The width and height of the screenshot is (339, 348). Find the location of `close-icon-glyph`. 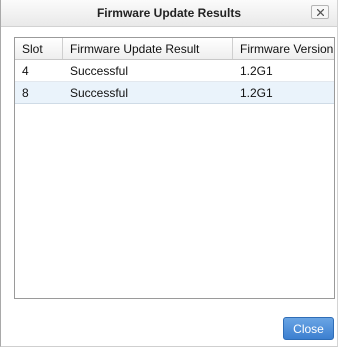

close-icon-glyph is located at coordinates (320, 12).